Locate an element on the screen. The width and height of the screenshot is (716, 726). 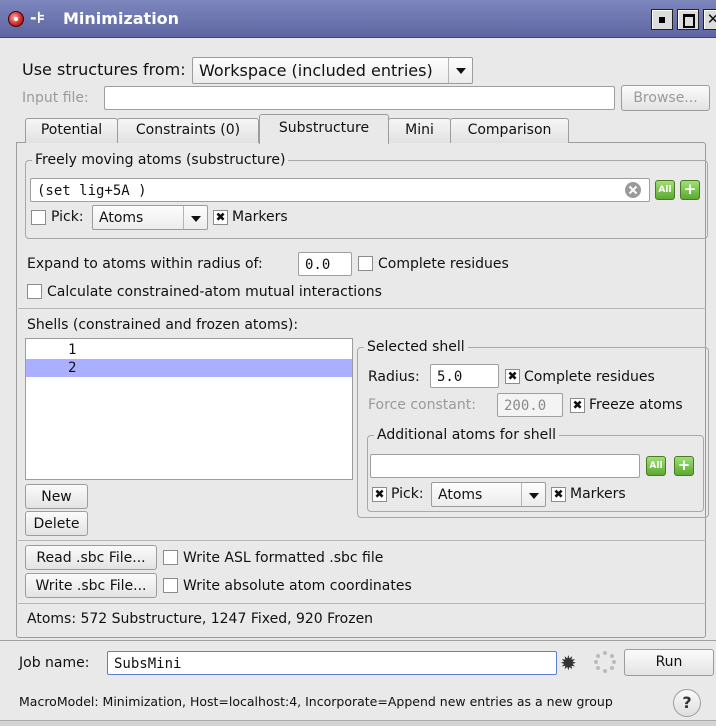
write-asl-label: Write ASL formatted .sbc file is located at coordinates (283, 558).